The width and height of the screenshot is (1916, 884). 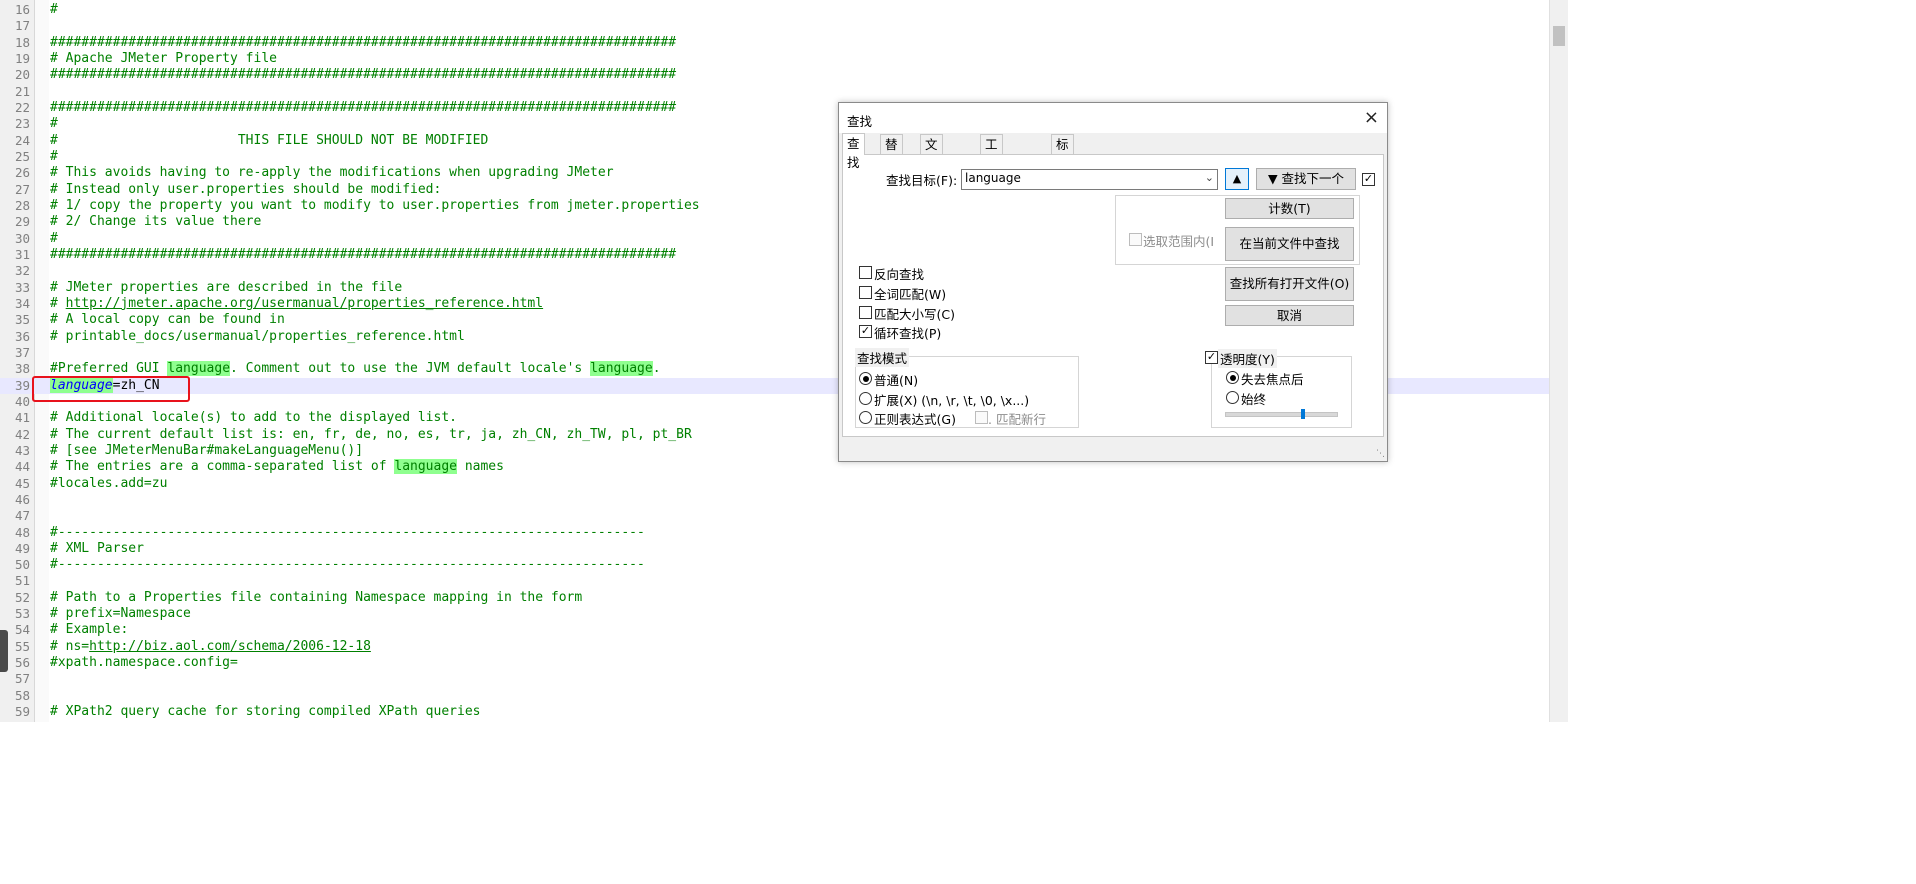 What do you see at coordinates (22, 499) in the screenshot?
I see `line-number: 46` at bounding box center [22, 499].